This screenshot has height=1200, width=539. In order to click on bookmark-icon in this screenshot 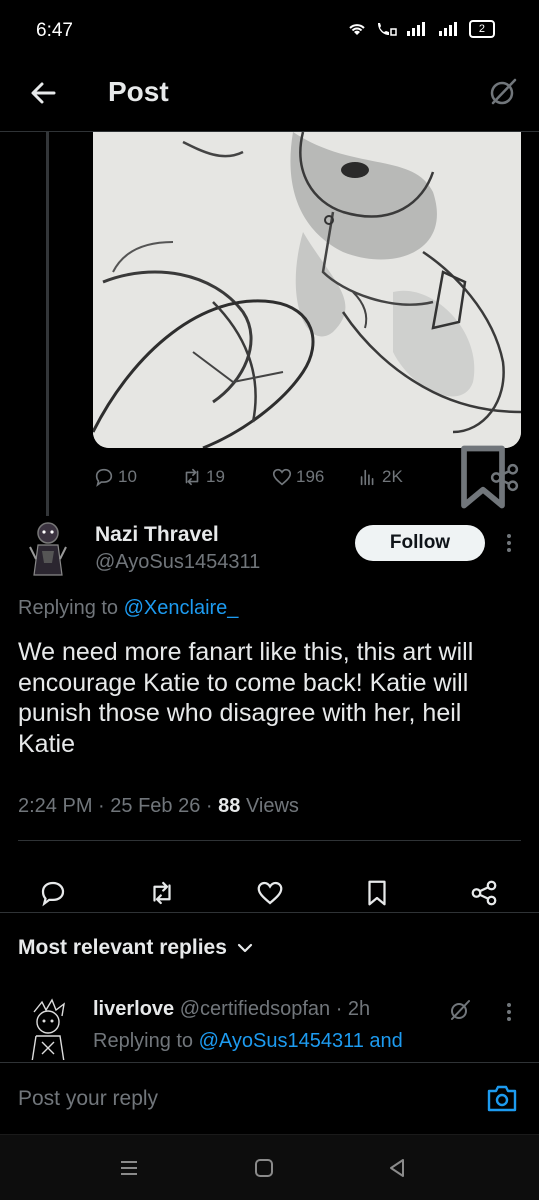, I will do `click(377, 893)`.